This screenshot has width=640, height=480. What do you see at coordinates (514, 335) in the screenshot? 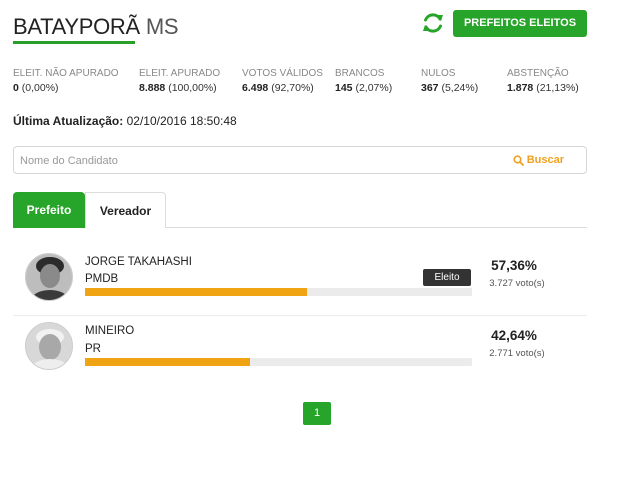
I see `candidate-percent: 42,64%` at bounding box center [514, 335].